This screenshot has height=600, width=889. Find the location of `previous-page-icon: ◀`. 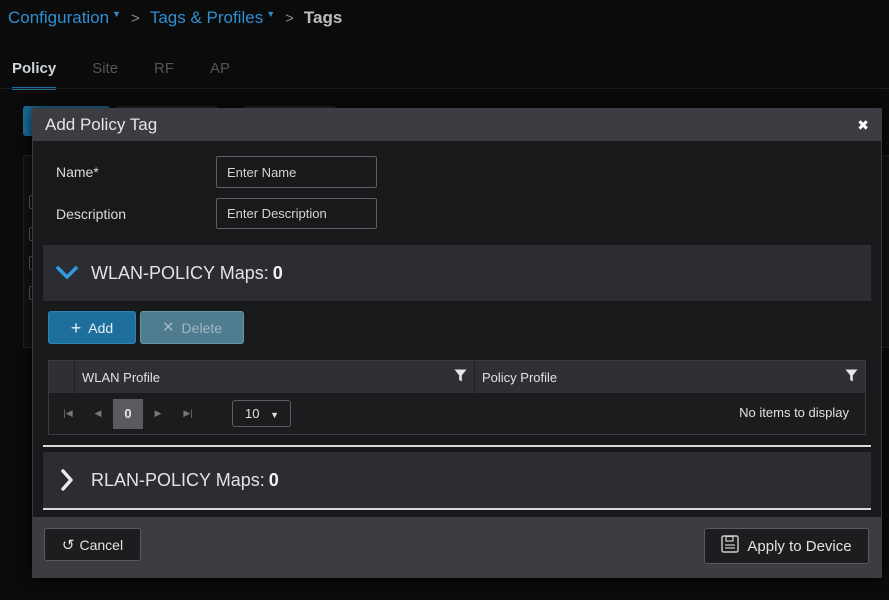

previous-page-icon: ◀ is located at coordinates (98, 413).